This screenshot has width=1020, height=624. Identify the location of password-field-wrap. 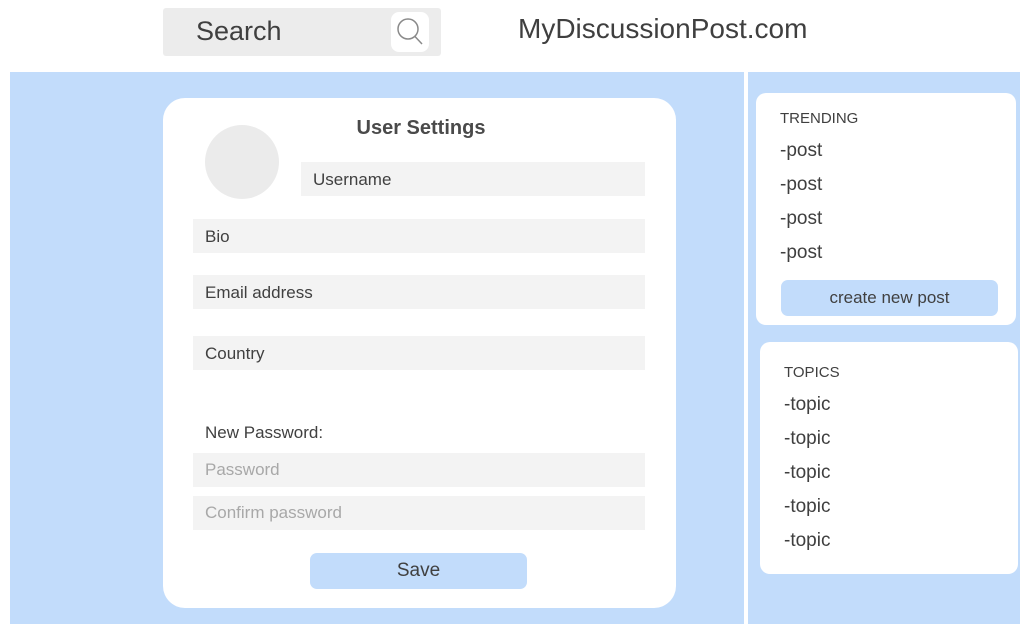
(419, 470).